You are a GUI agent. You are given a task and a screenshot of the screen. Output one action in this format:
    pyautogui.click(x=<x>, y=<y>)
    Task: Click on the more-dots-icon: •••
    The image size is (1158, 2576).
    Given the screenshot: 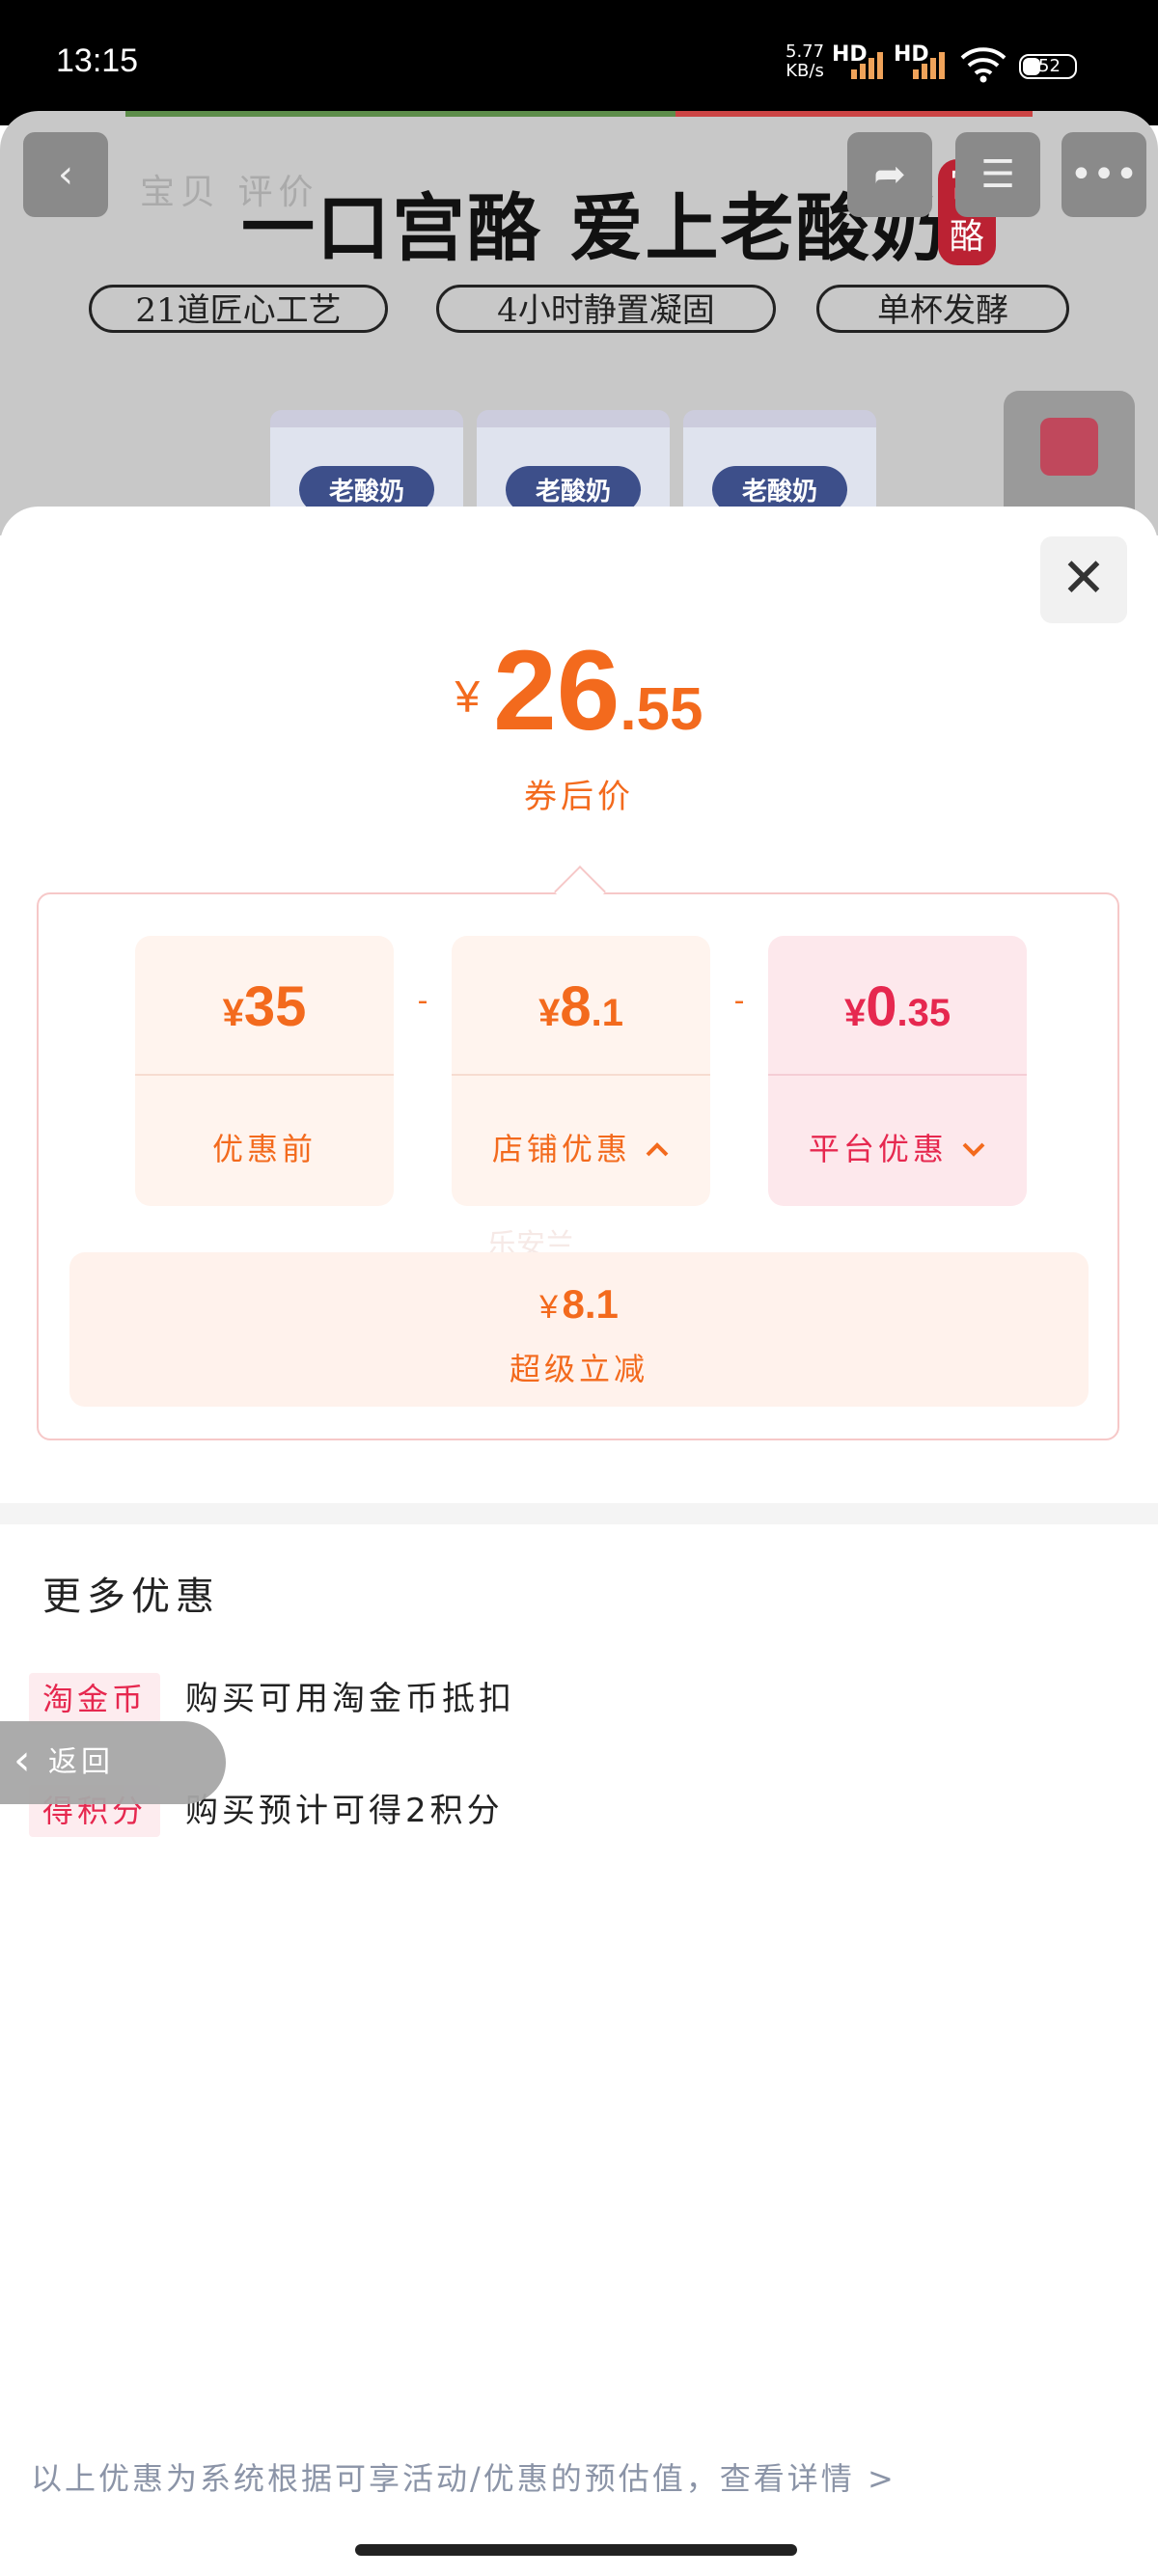 What is the action you would take?
    pyautogui.click(x=1104, y=174)
    